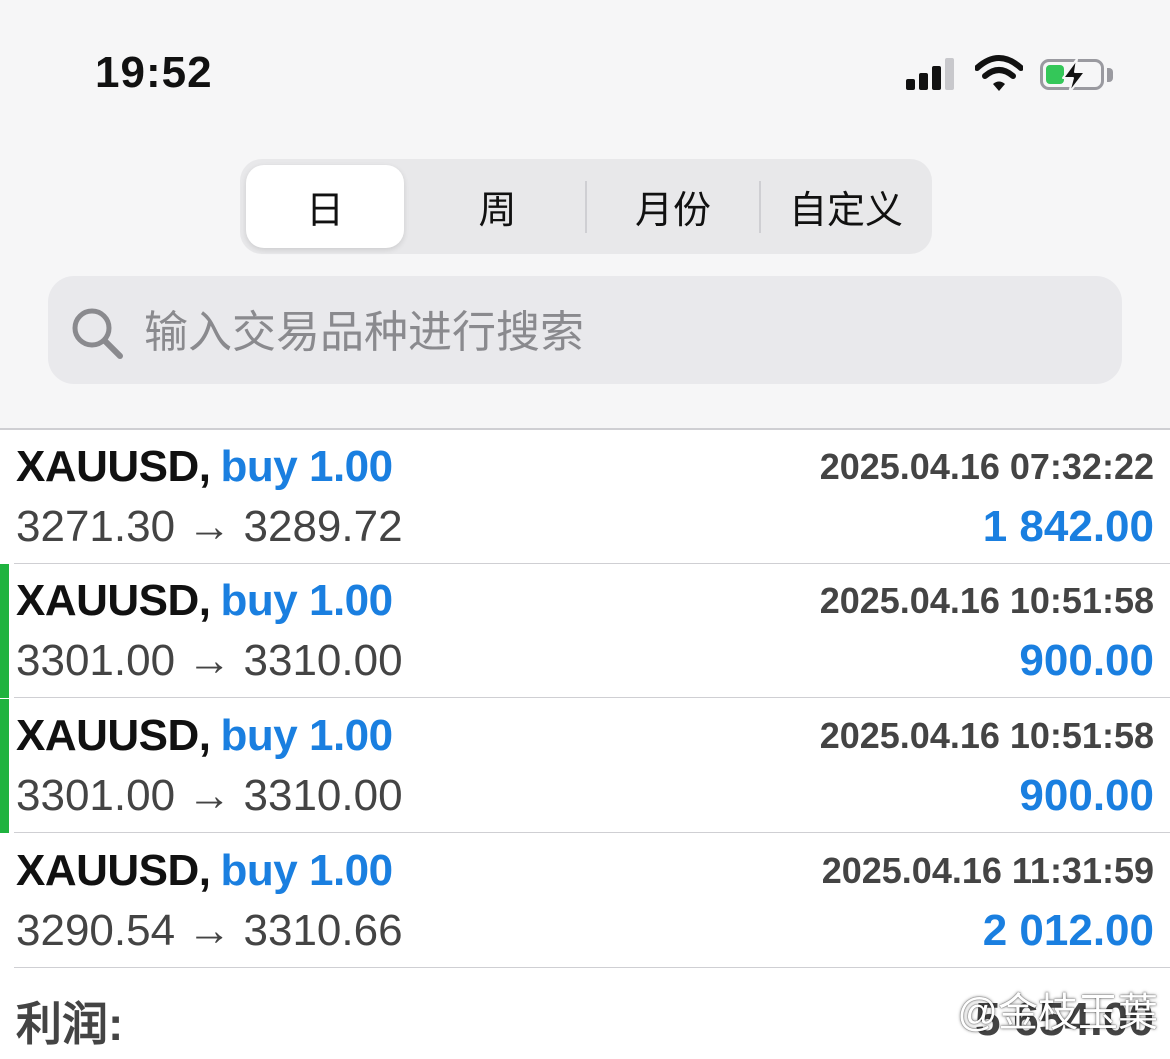 The height and width of the screenshot is (1059, 1170). I want to click on wifi-icon, so click(999, 73).